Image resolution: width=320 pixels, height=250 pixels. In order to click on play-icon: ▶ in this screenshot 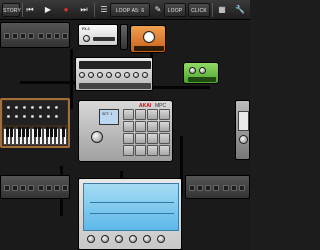, I will do `click(48, 10)`.